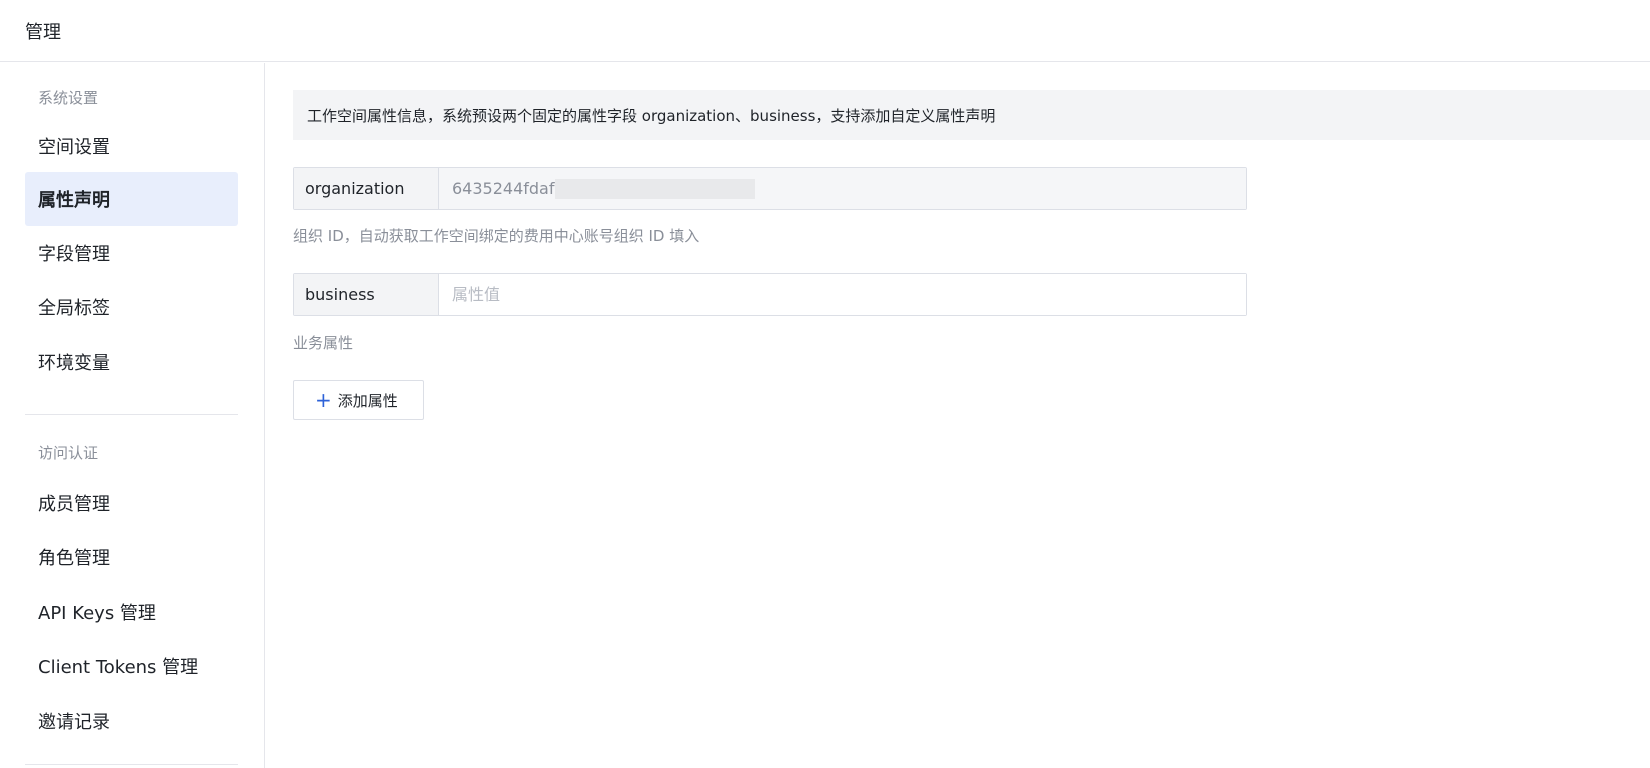  What do you see at coordinates (366, 294) in the screenshot?
I see `property-key: business` at bounding box center [366, 294].